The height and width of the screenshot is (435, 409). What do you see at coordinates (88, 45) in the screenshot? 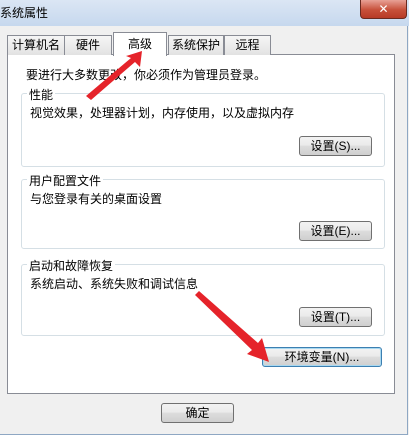
I see `tab-hardware: 硬件` at bounding box center [88, 45].